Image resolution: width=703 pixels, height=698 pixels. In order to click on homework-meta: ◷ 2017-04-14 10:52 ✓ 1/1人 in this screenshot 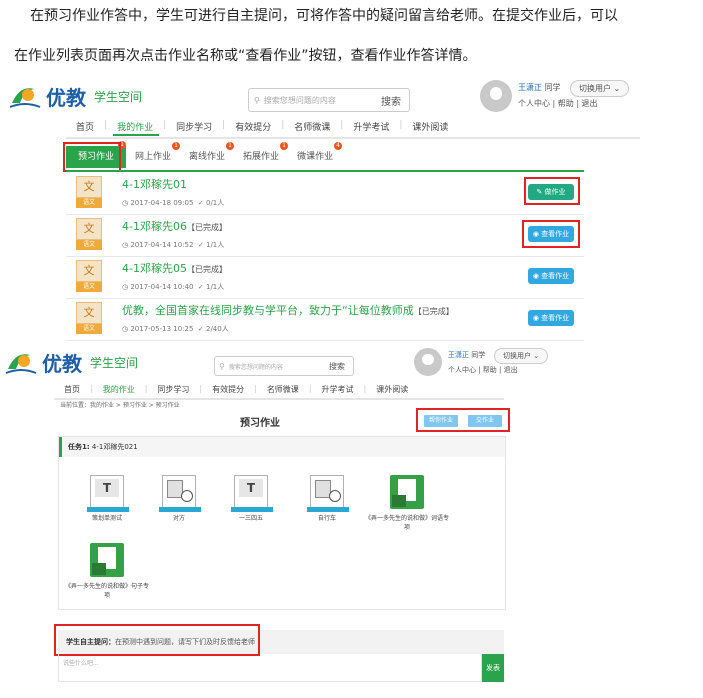, I will do `click(173, 245)`.